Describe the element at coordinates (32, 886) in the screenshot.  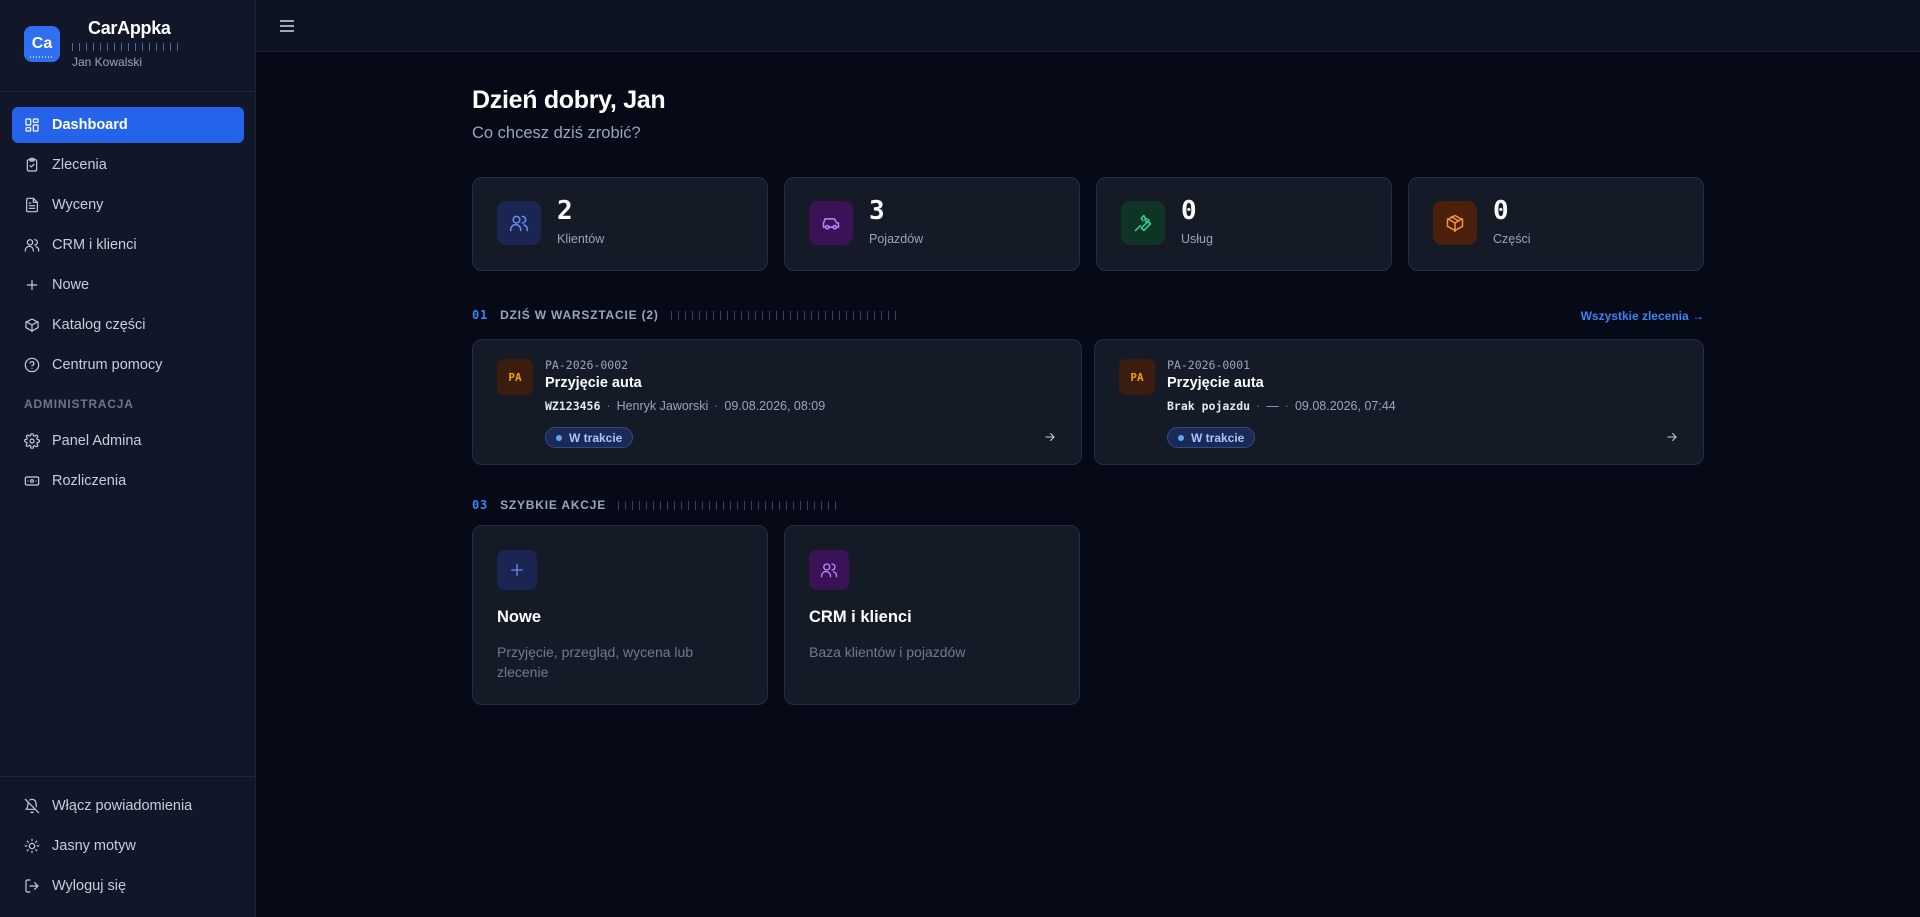
I see `logout-icon` at that location.